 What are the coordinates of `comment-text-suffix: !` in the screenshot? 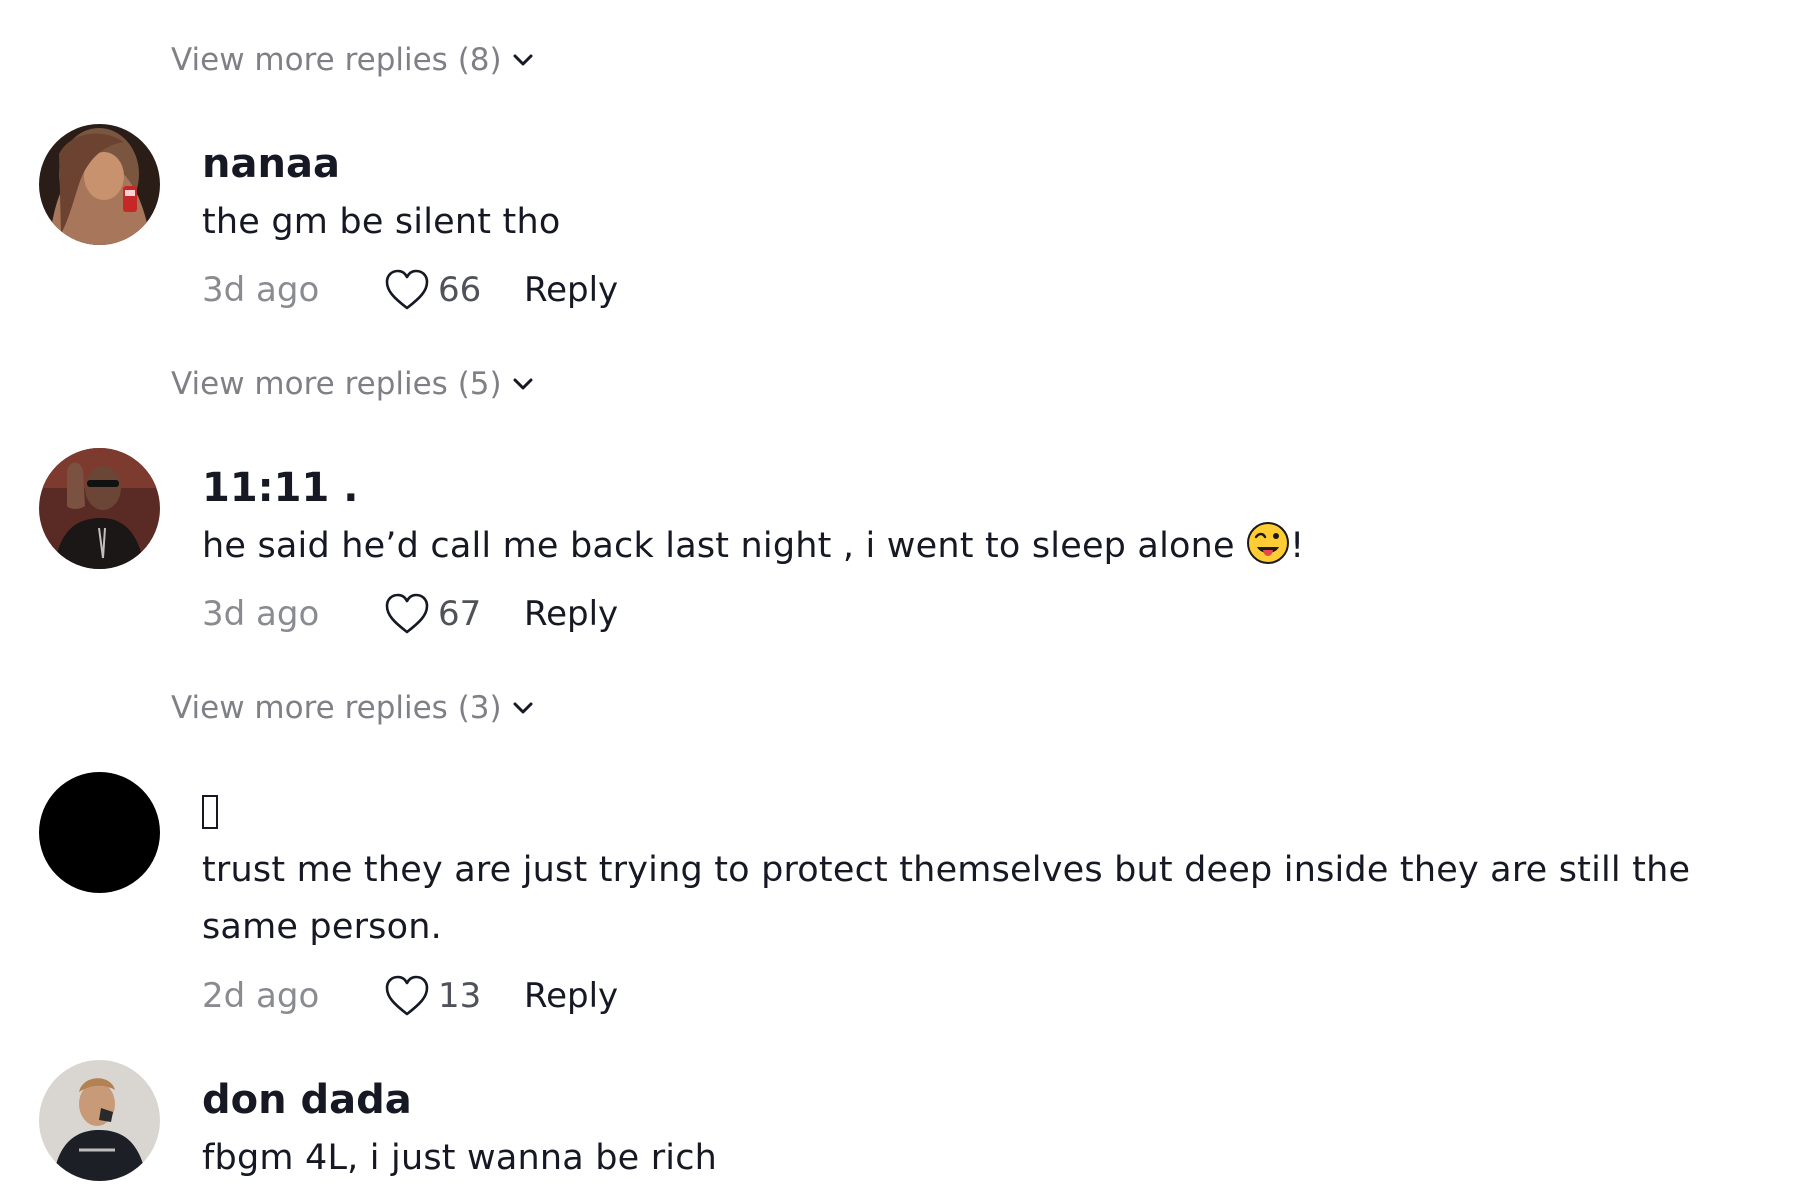 It's located at (1297, 546).